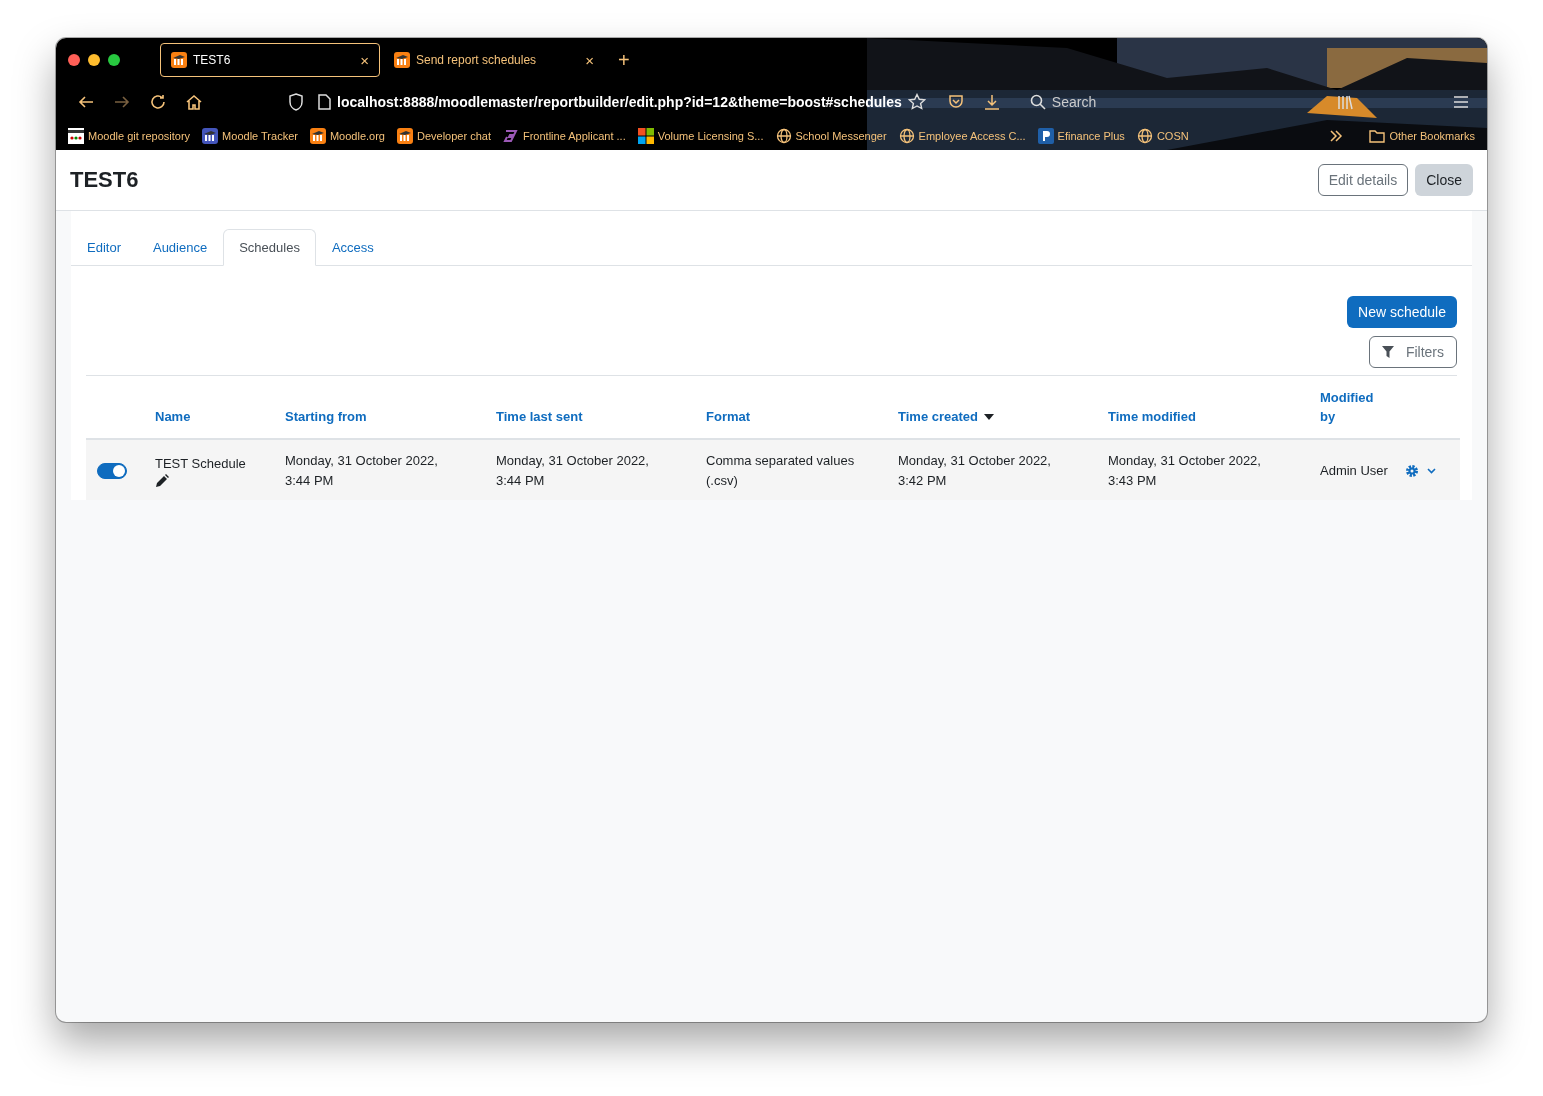  Describe the element at coordinates (1037, 102) in the screenshot. I see `search-icon` at that location.